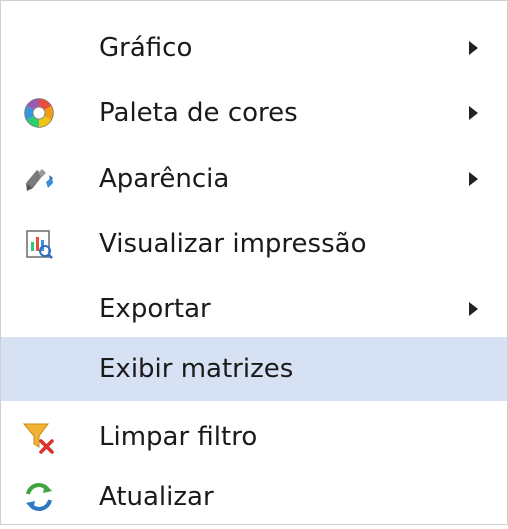 This screenshot has width=508, height=529. I want to click on menu-item-label: Exibir matrizes, so click(196, 369).